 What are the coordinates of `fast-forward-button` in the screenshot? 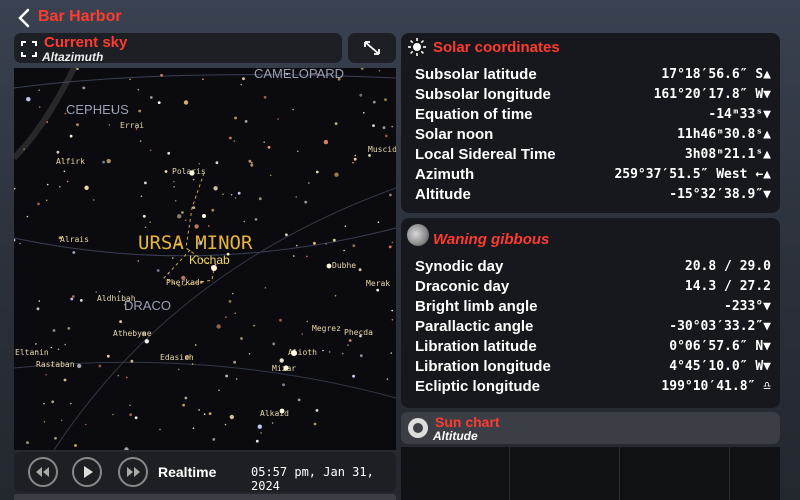 It's located at (133, 472).